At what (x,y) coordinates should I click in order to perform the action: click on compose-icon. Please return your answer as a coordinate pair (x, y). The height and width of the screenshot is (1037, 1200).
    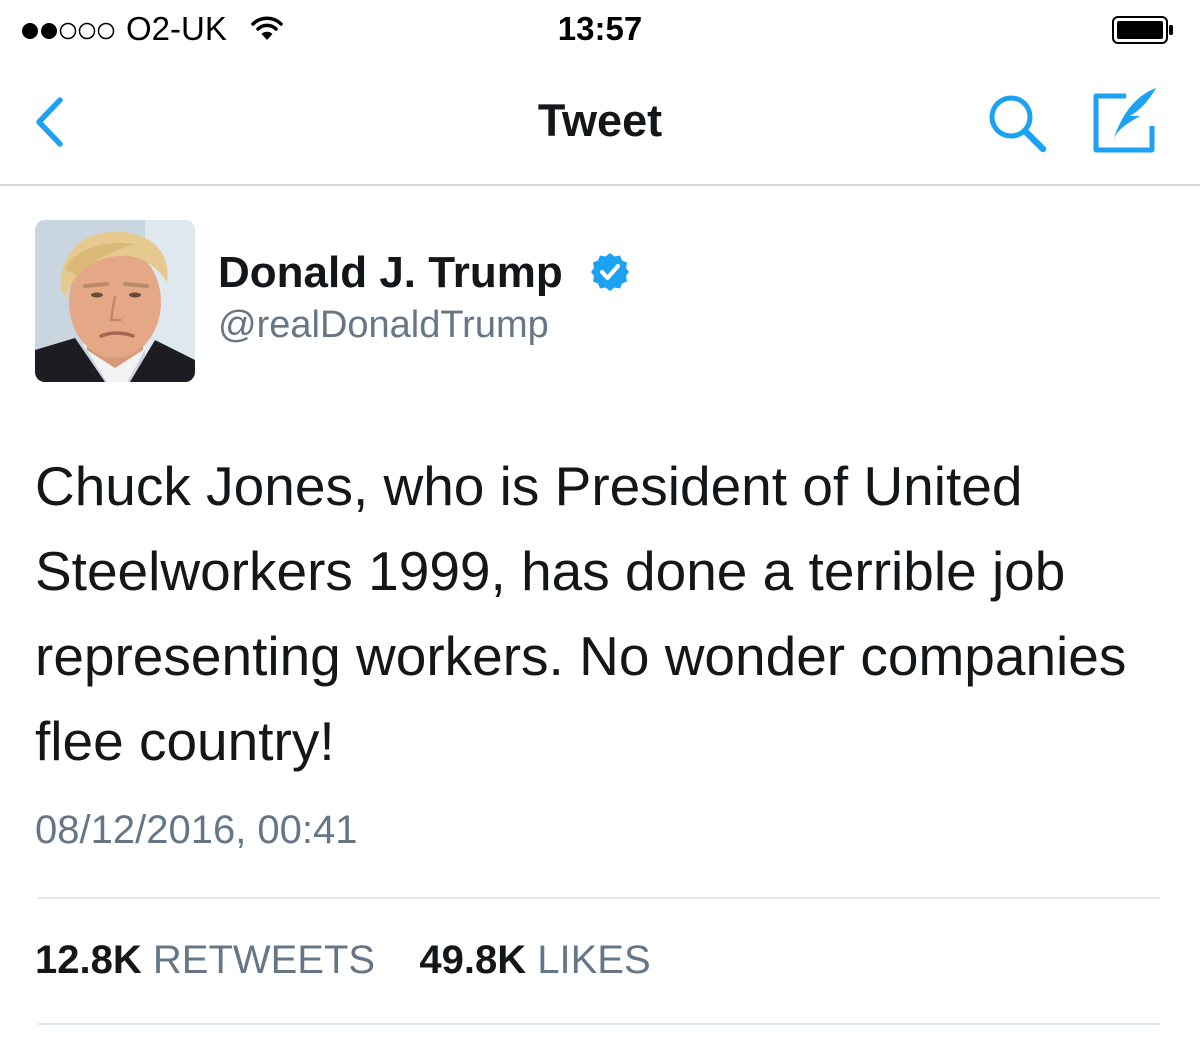
    Looking at the image, I should click on (1125, 121).